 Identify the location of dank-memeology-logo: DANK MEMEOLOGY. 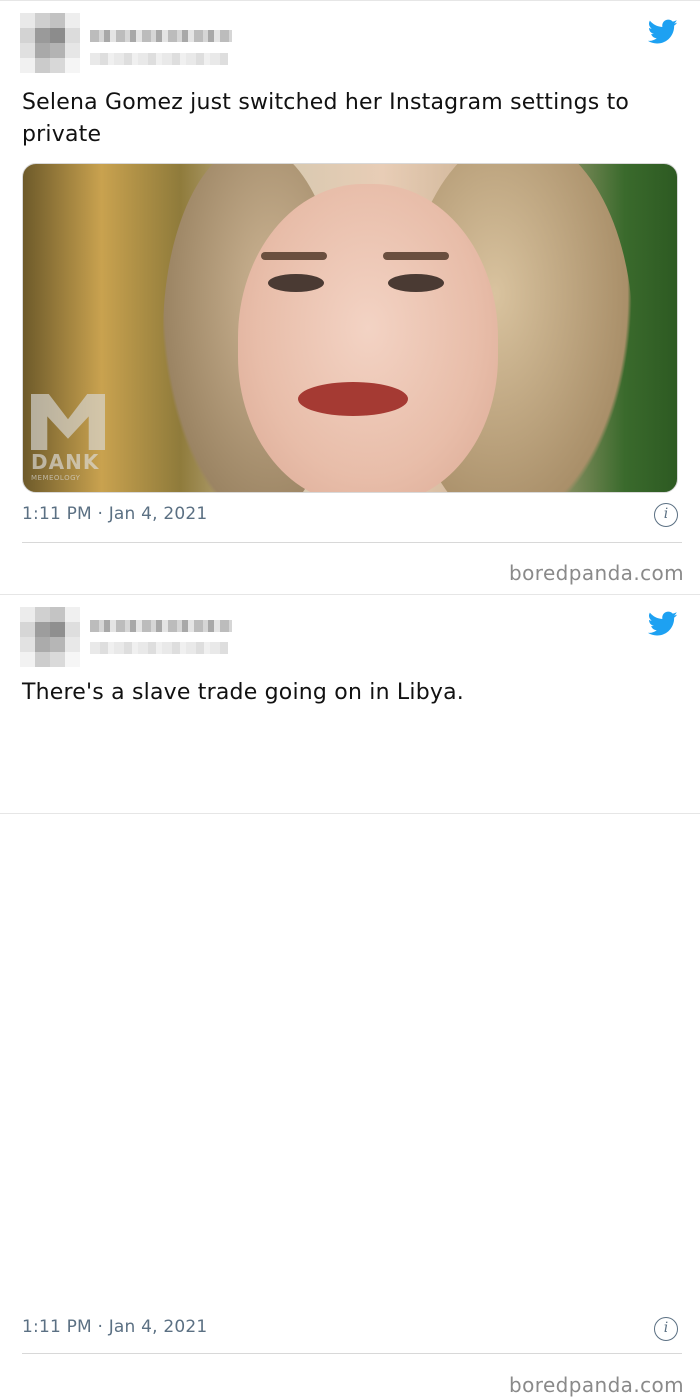
(71, 440).